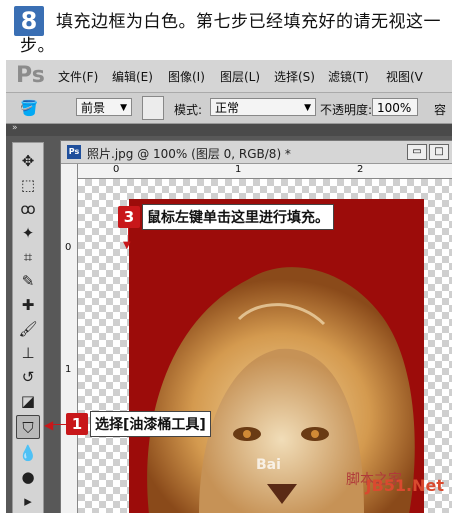  I want to click on eraser-icon: ◪, so click(28, 401).